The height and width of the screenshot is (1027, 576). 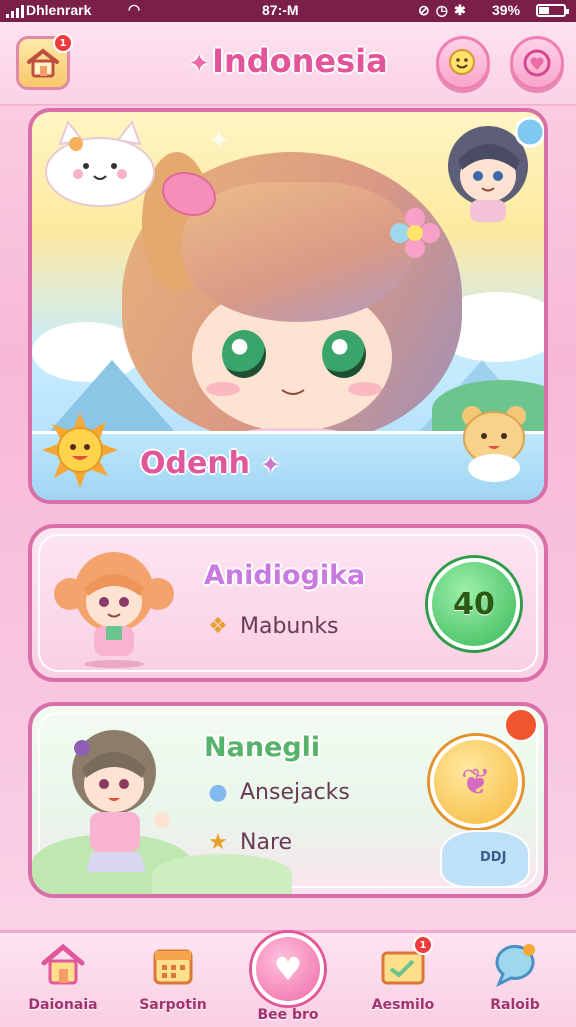 What do you see at coordinates (288, 61) in the screenshot?
I see `page-title: ✦Indonesia` at bounding box center [288, 61].